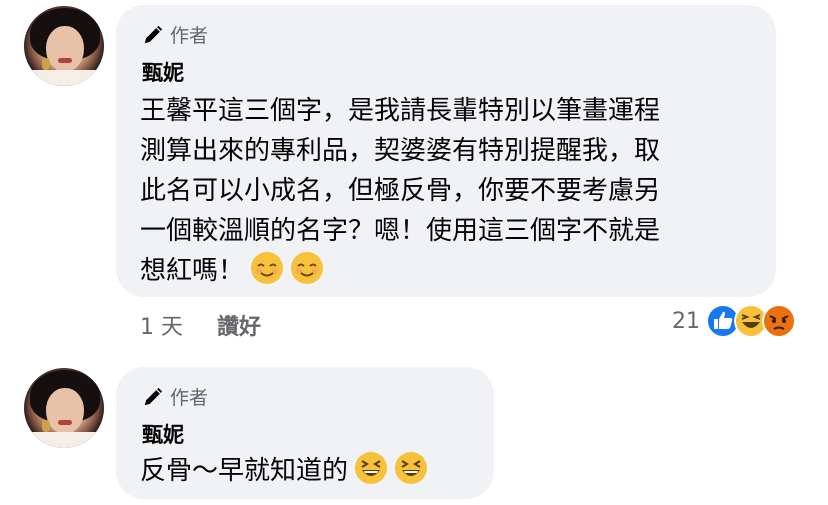 The image size is (828, 505). Describe the element at coordinates (686, 321) in the screenshot. I see `reaction-count: 21` at that location.